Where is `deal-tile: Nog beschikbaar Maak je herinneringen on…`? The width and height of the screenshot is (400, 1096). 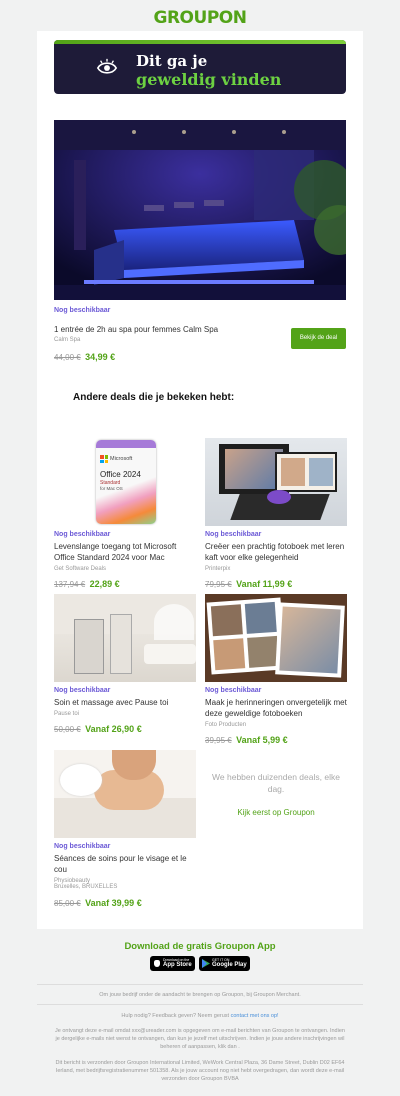
deal-tile: Nog beschikbaar Maak je herinneringen on… is located at coordinates (276, 671).